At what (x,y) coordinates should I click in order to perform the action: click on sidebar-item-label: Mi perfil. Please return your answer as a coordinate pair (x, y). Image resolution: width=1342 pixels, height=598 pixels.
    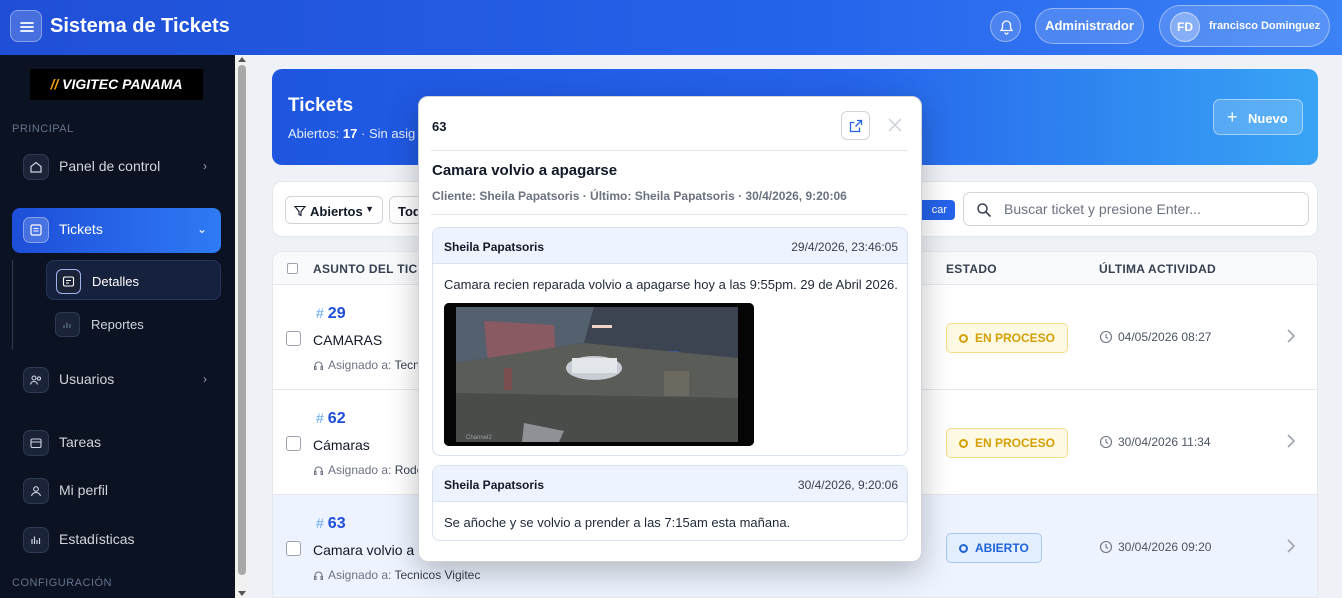
    Looking at the image, I should click on (84, 490).